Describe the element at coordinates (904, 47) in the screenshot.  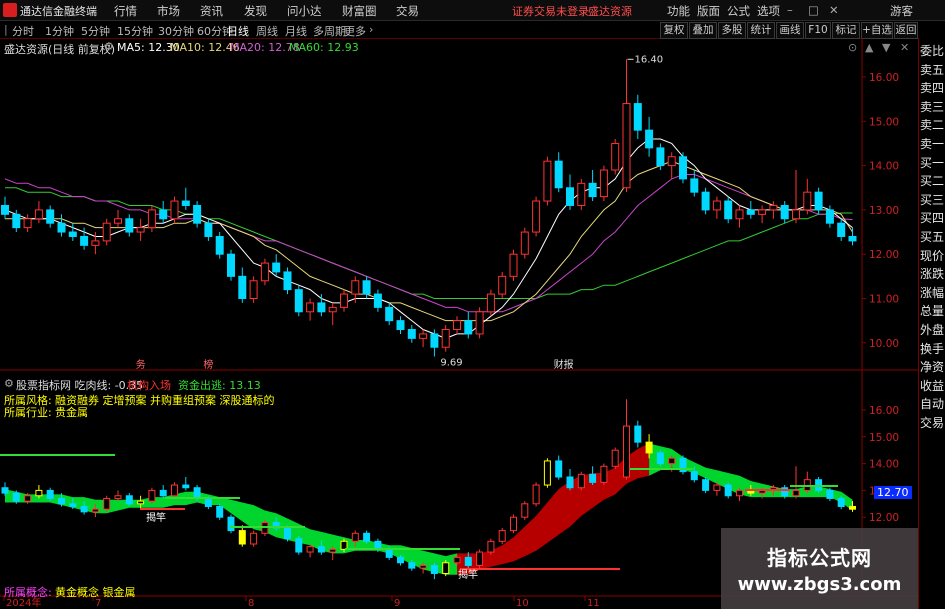
I see `chart-close-icon: ✕` at that location.